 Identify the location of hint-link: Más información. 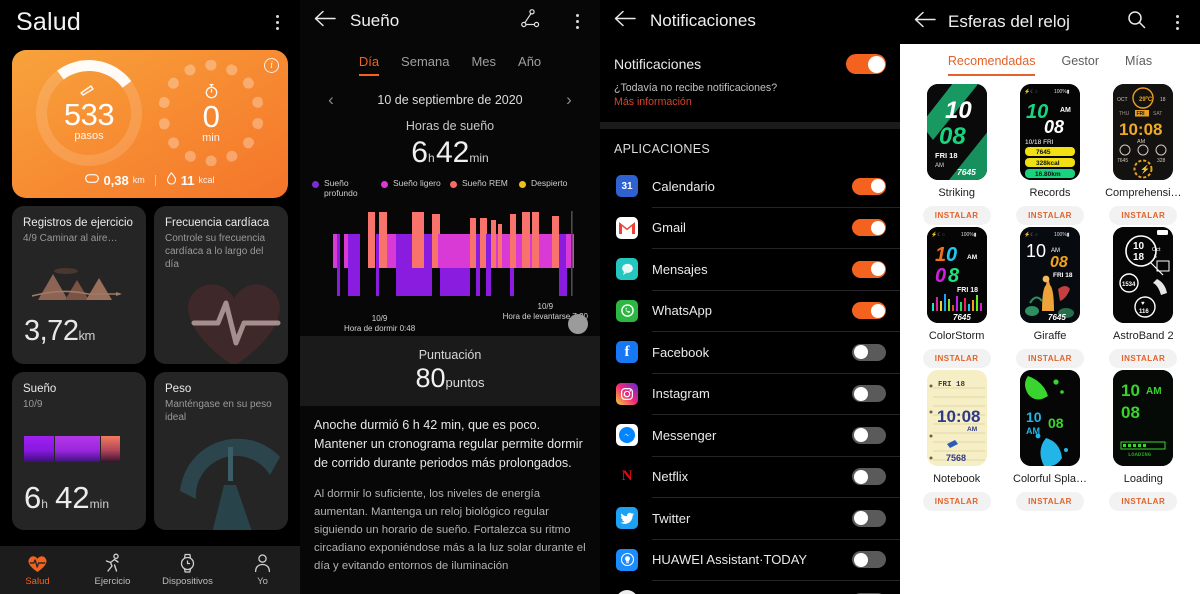
(750, 102).